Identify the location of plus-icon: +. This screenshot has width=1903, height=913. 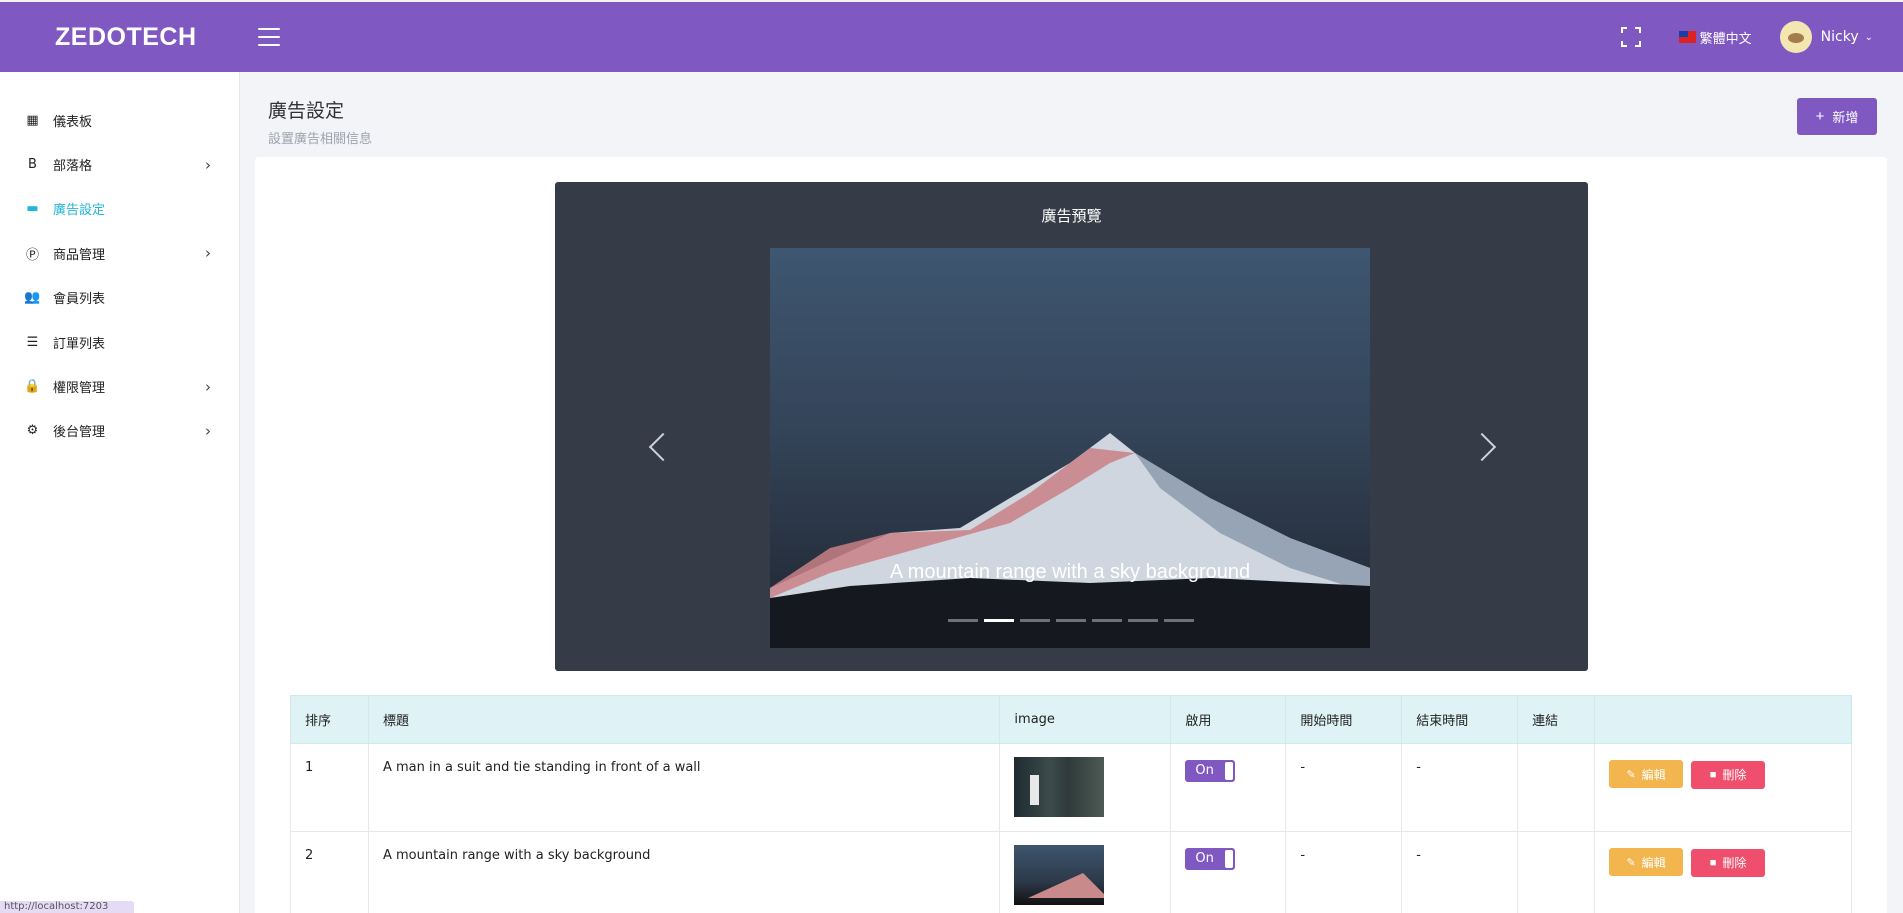
(1820, 116).